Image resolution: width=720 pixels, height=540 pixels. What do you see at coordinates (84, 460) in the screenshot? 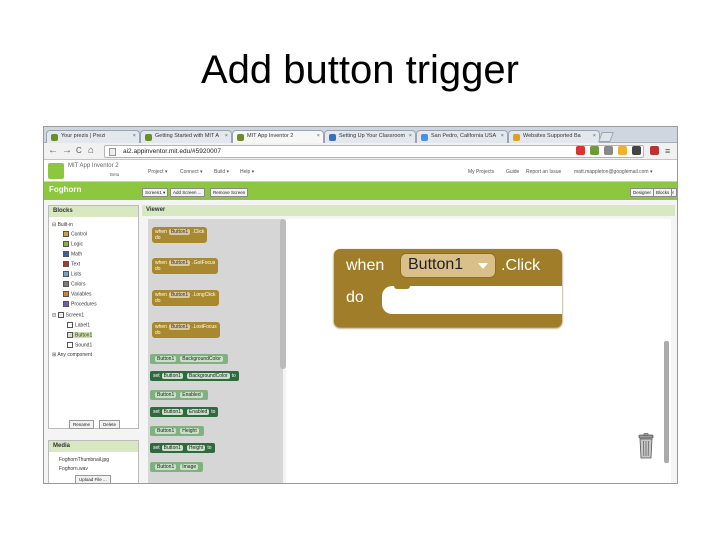
I see `media-item: FoghornThumbnail.jpg` at bounding box center [84, 460].